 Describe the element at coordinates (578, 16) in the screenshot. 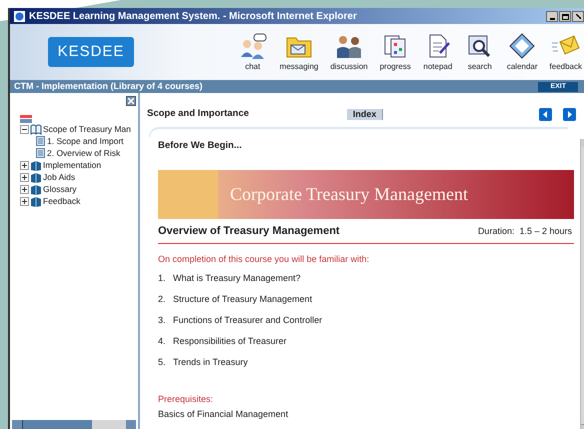

I see `close-button` at that location.